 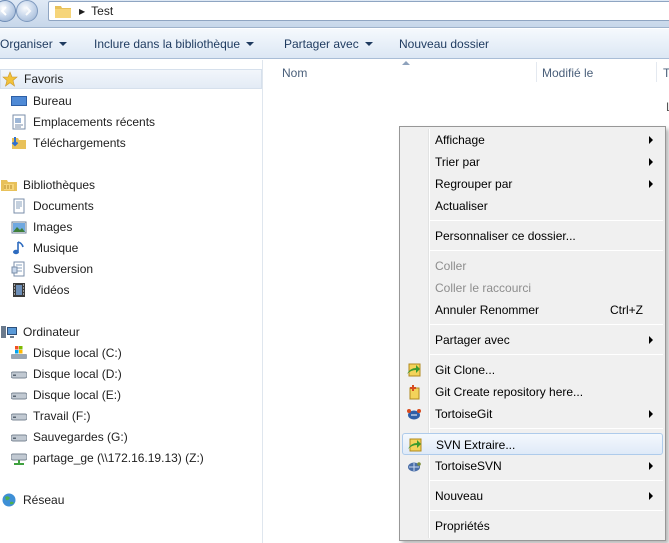 What do you see at coordinates (532, 496) in the screenshot?
I see `menu-item-nouveau: Nouveau` at bounding box center [532, 496].